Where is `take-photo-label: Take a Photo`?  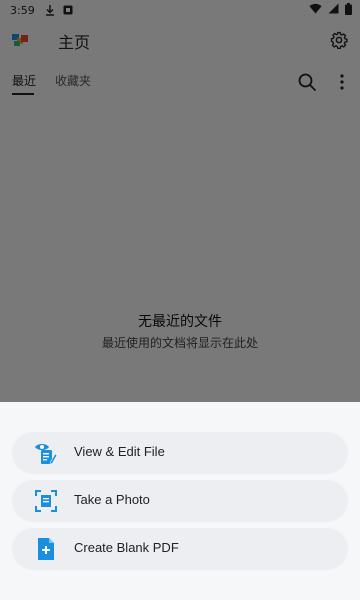 take-photo-label: Take a Photo is located at coordinates (112, 499).